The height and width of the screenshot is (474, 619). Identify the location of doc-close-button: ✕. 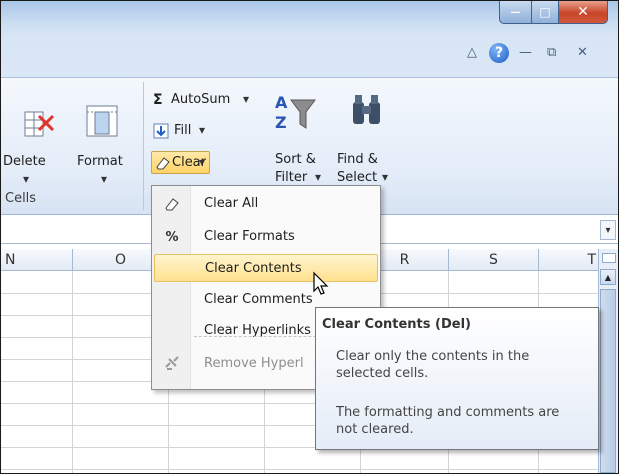
(582, 52).